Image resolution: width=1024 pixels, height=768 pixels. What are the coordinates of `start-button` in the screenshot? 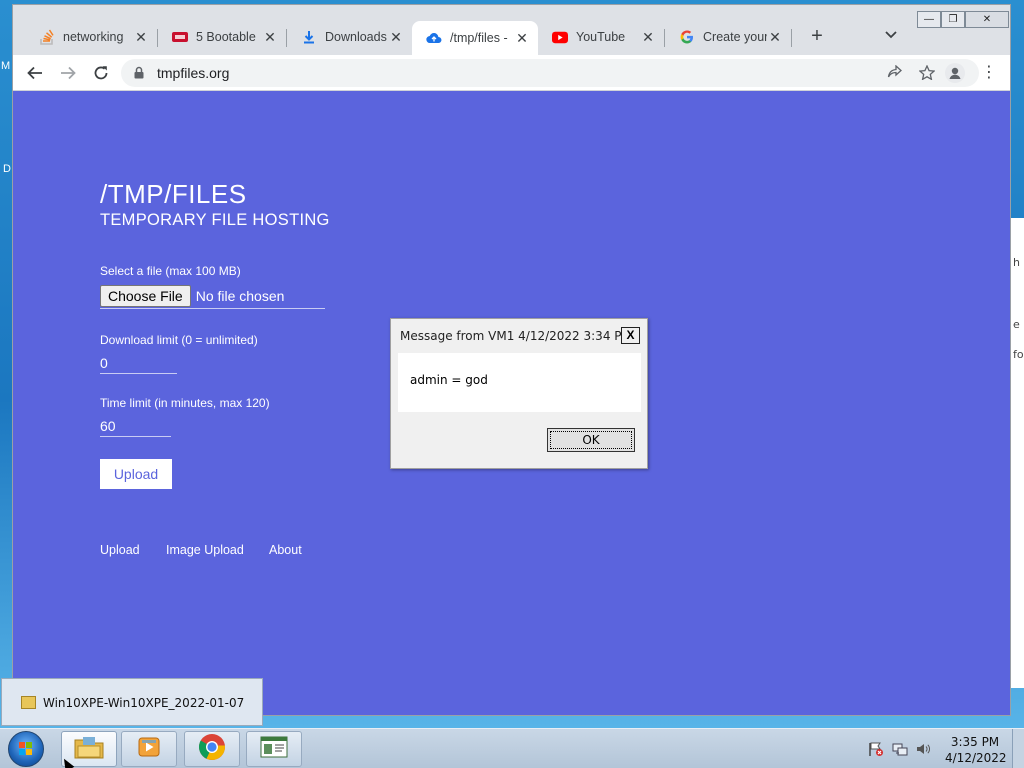 It's located at (26, 749).